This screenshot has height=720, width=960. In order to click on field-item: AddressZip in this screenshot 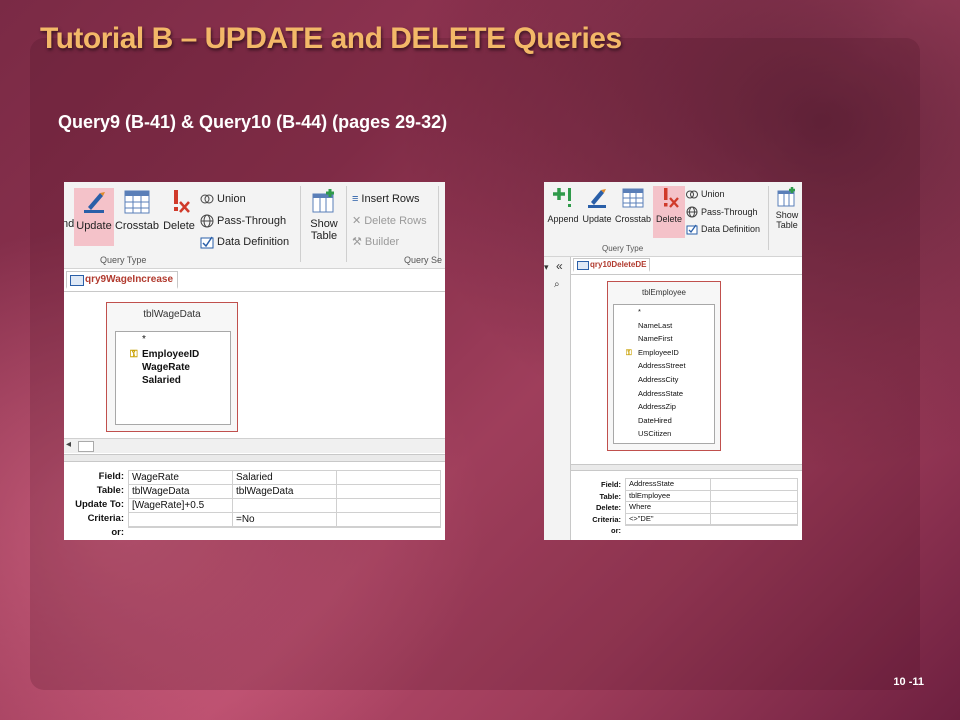, I will do `click(664, 407)`.